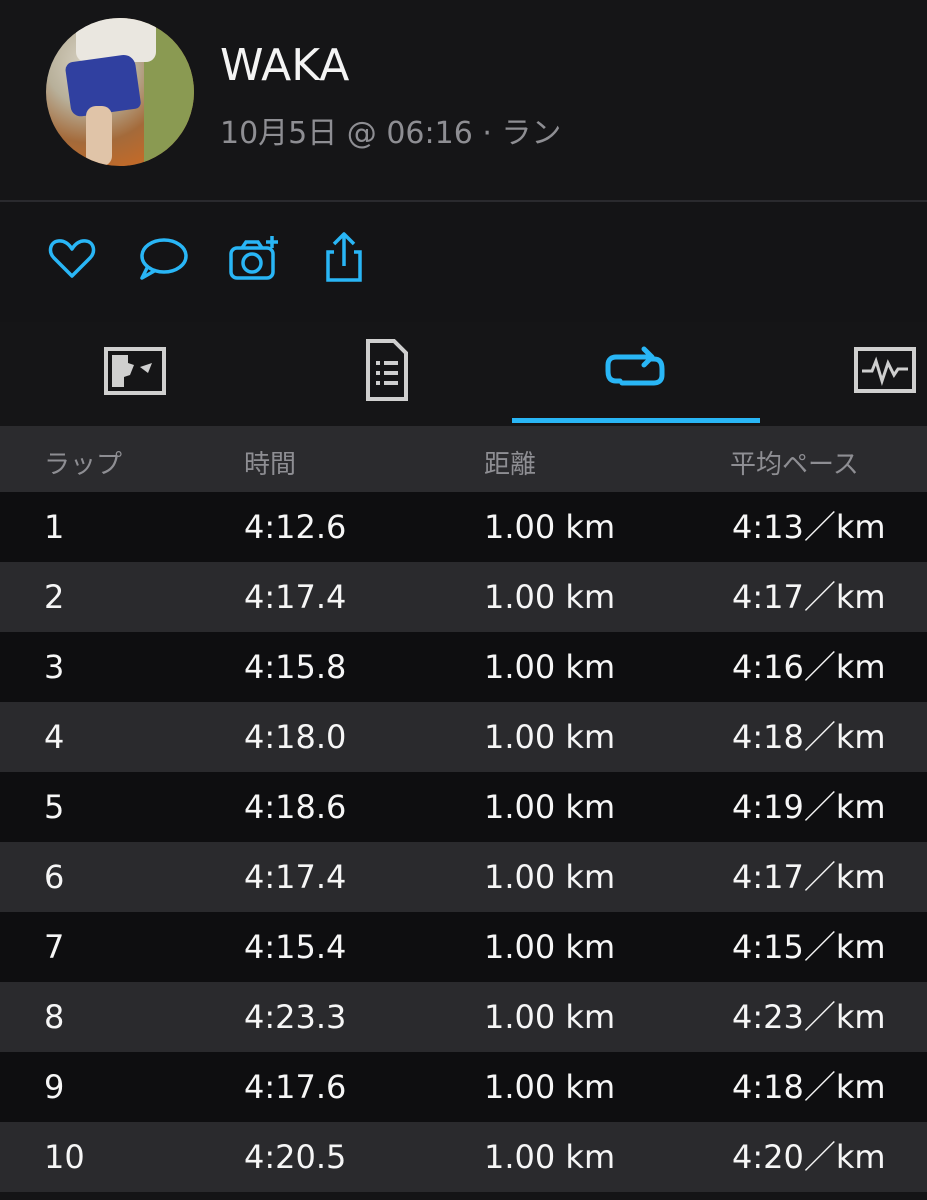  Describe the element at coordinates (54, 667) in the screenshot. I see `lap-number: 3` at that location.